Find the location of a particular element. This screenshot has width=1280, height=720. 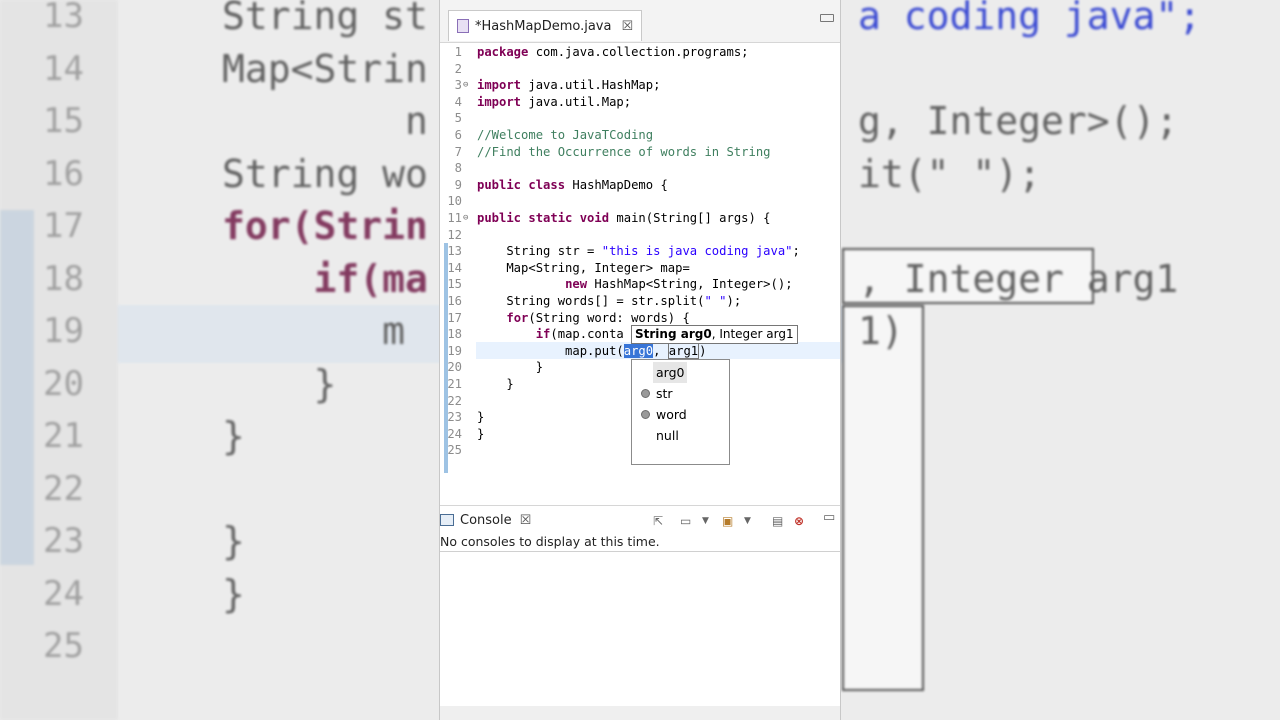

code-line: 4 import java.util.Map; is located at coordinates (640, 102).